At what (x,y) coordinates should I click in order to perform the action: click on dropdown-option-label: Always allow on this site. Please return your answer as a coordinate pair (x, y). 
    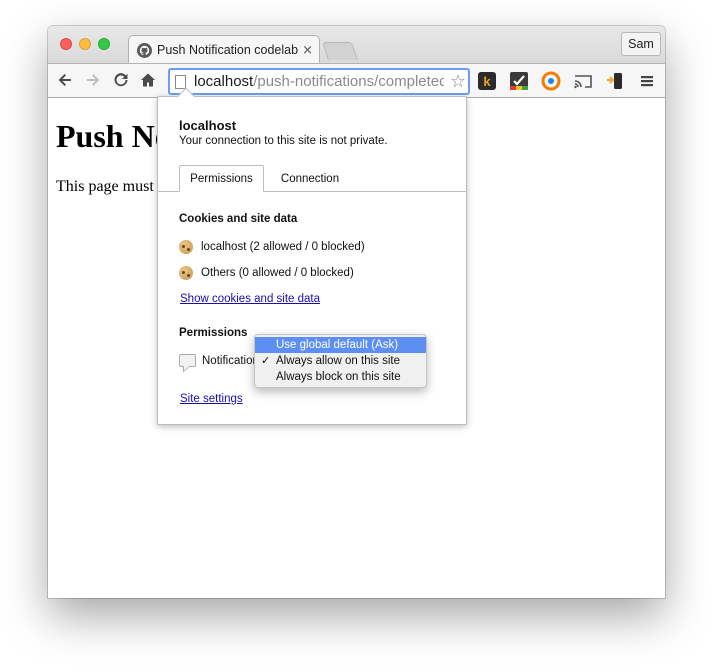
    Looking at the image, I should click on (338, 361).